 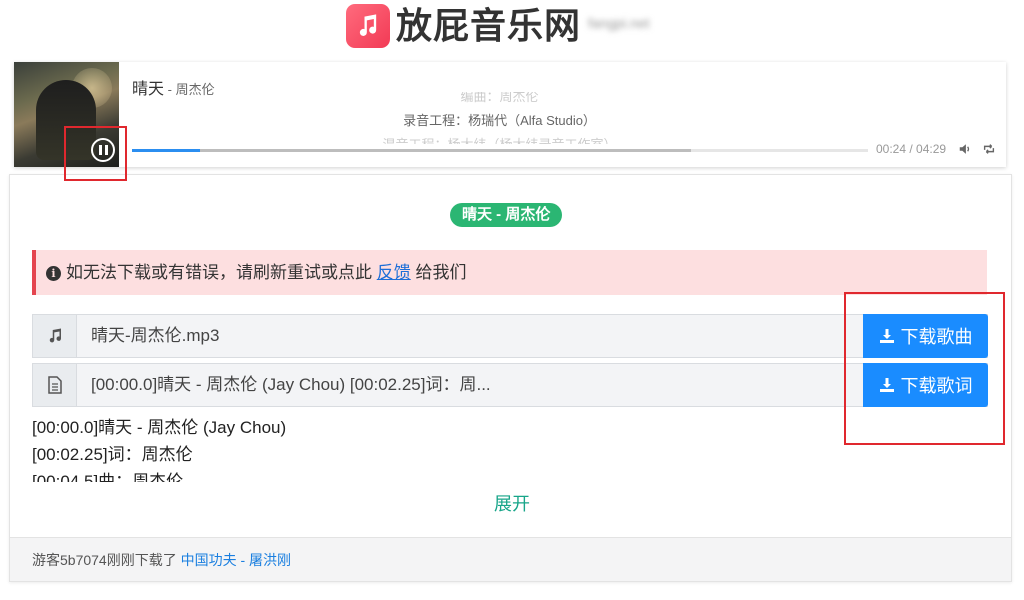 I want to click on progress-buffer, so click(x=412, y=150).